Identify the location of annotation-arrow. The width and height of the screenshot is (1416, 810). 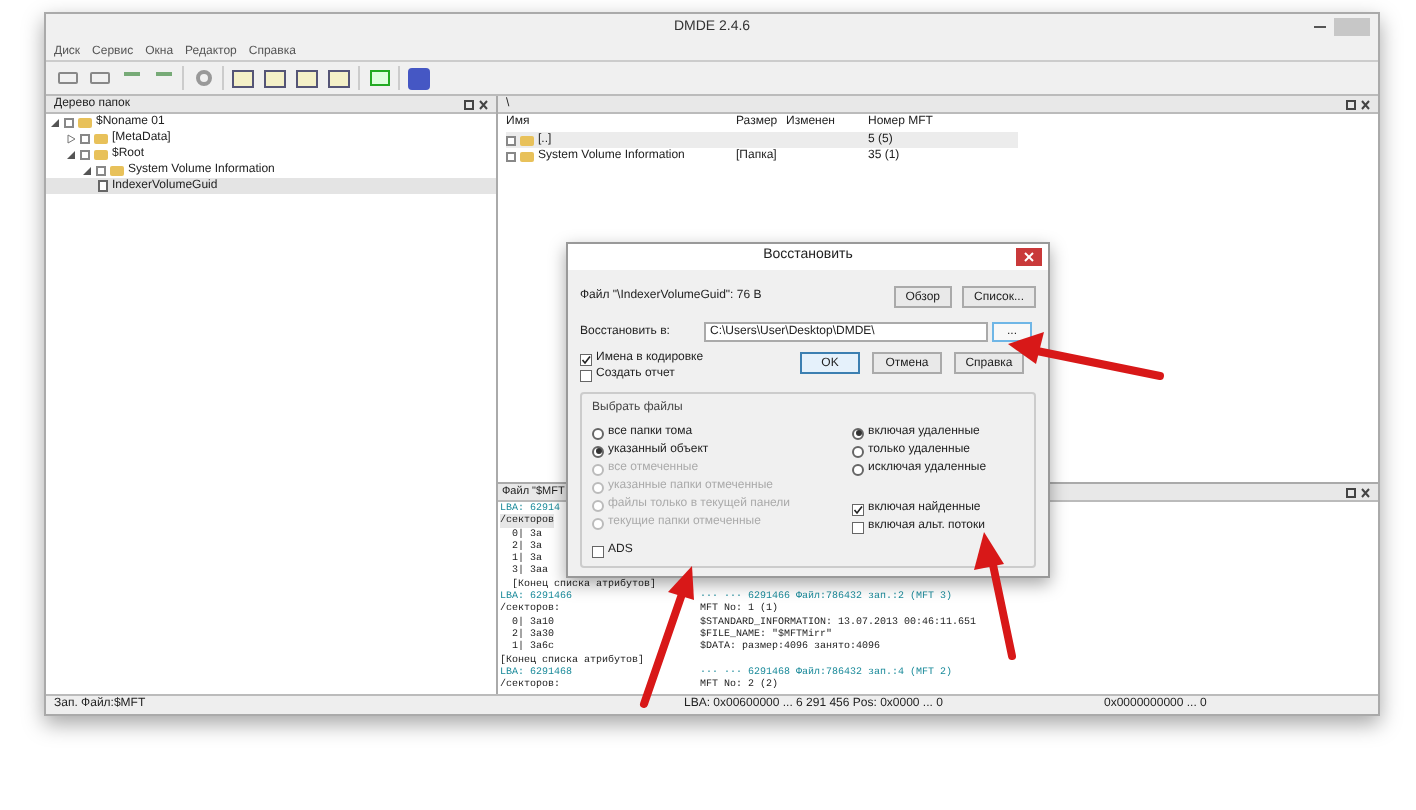
(995, 596).